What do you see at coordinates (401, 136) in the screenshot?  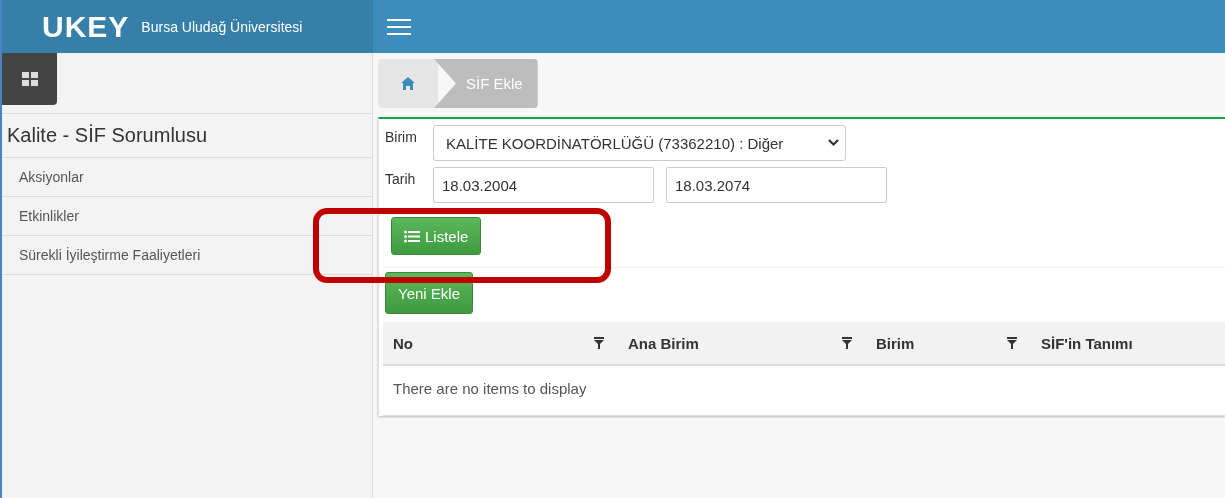 I see `field-label: Birim` at bounding box center [401, 136].